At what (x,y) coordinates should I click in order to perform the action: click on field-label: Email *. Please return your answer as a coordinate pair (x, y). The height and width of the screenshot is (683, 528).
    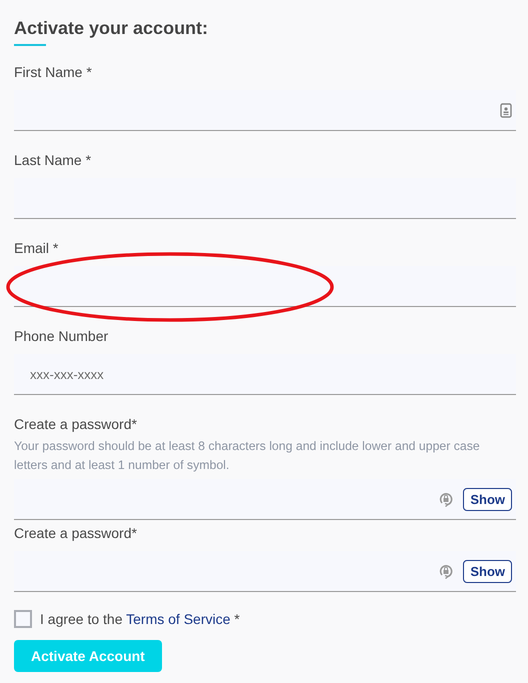
    Looking at the image, I should click on (37, 248).